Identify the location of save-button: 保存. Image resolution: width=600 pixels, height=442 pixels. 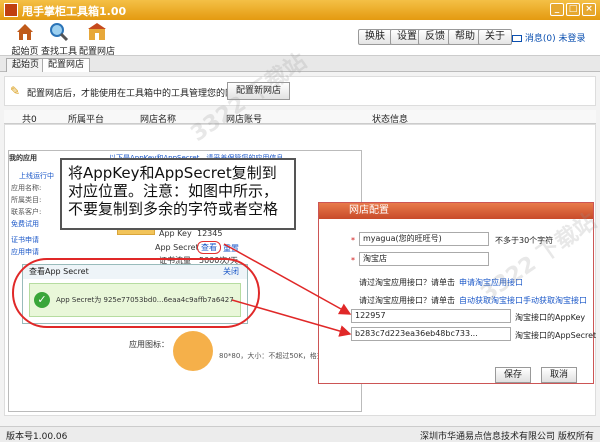
(513, 375).